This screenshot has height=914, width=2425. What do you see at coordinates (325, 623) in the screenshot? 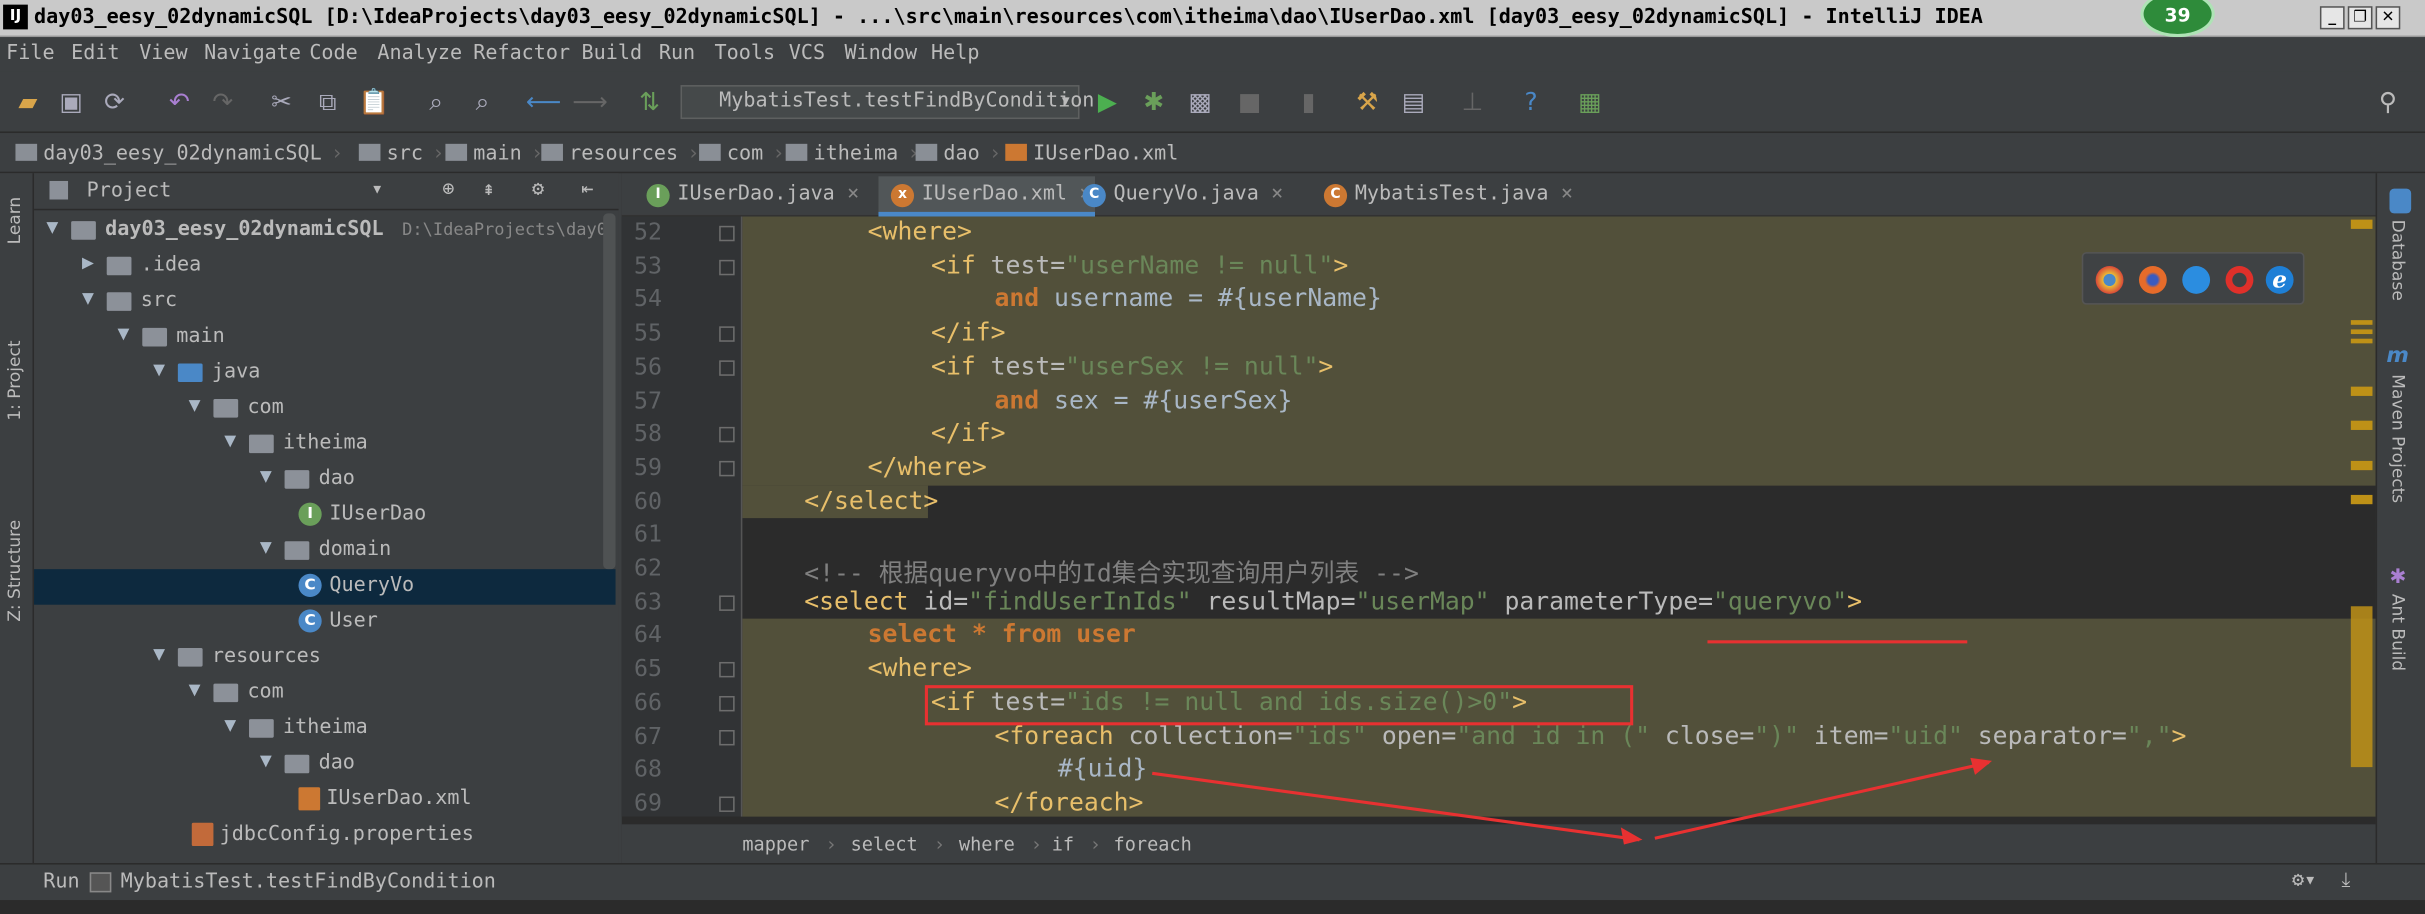
I see `tree-item: C User` at bounding box center [325, 623].